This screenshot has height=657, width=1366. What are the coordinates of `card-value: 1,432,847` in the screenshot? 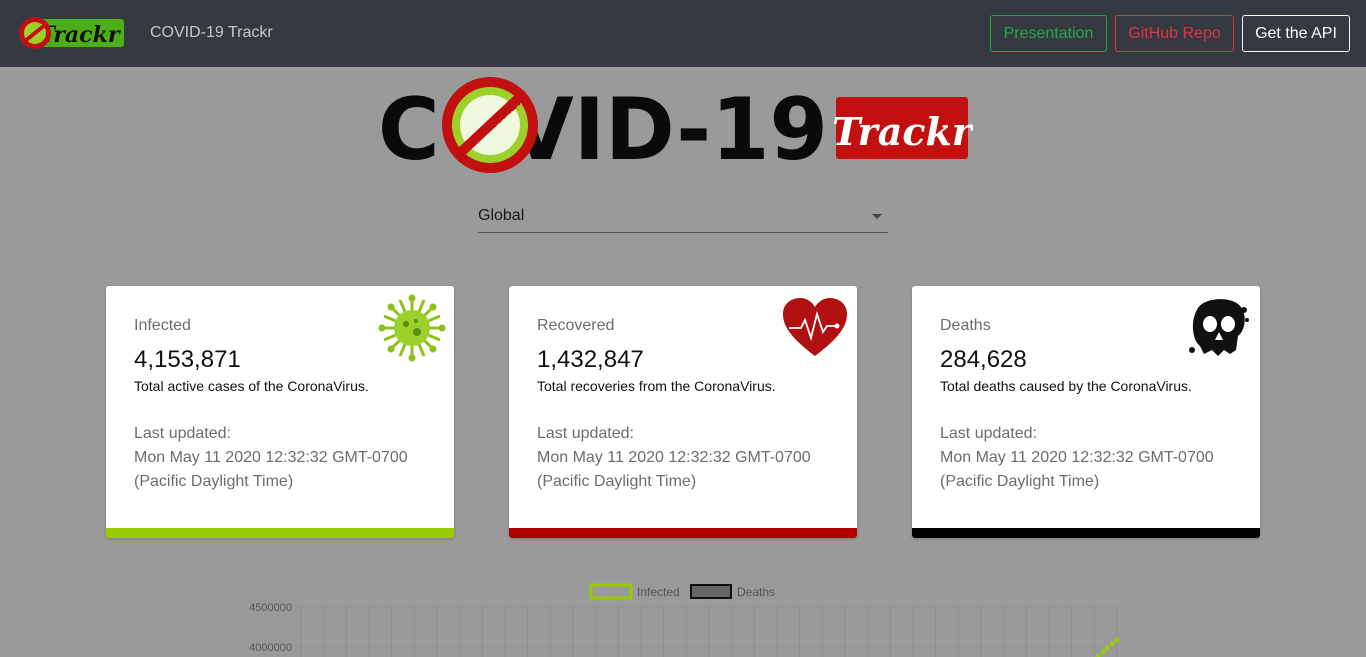 It's located at (590, 359).